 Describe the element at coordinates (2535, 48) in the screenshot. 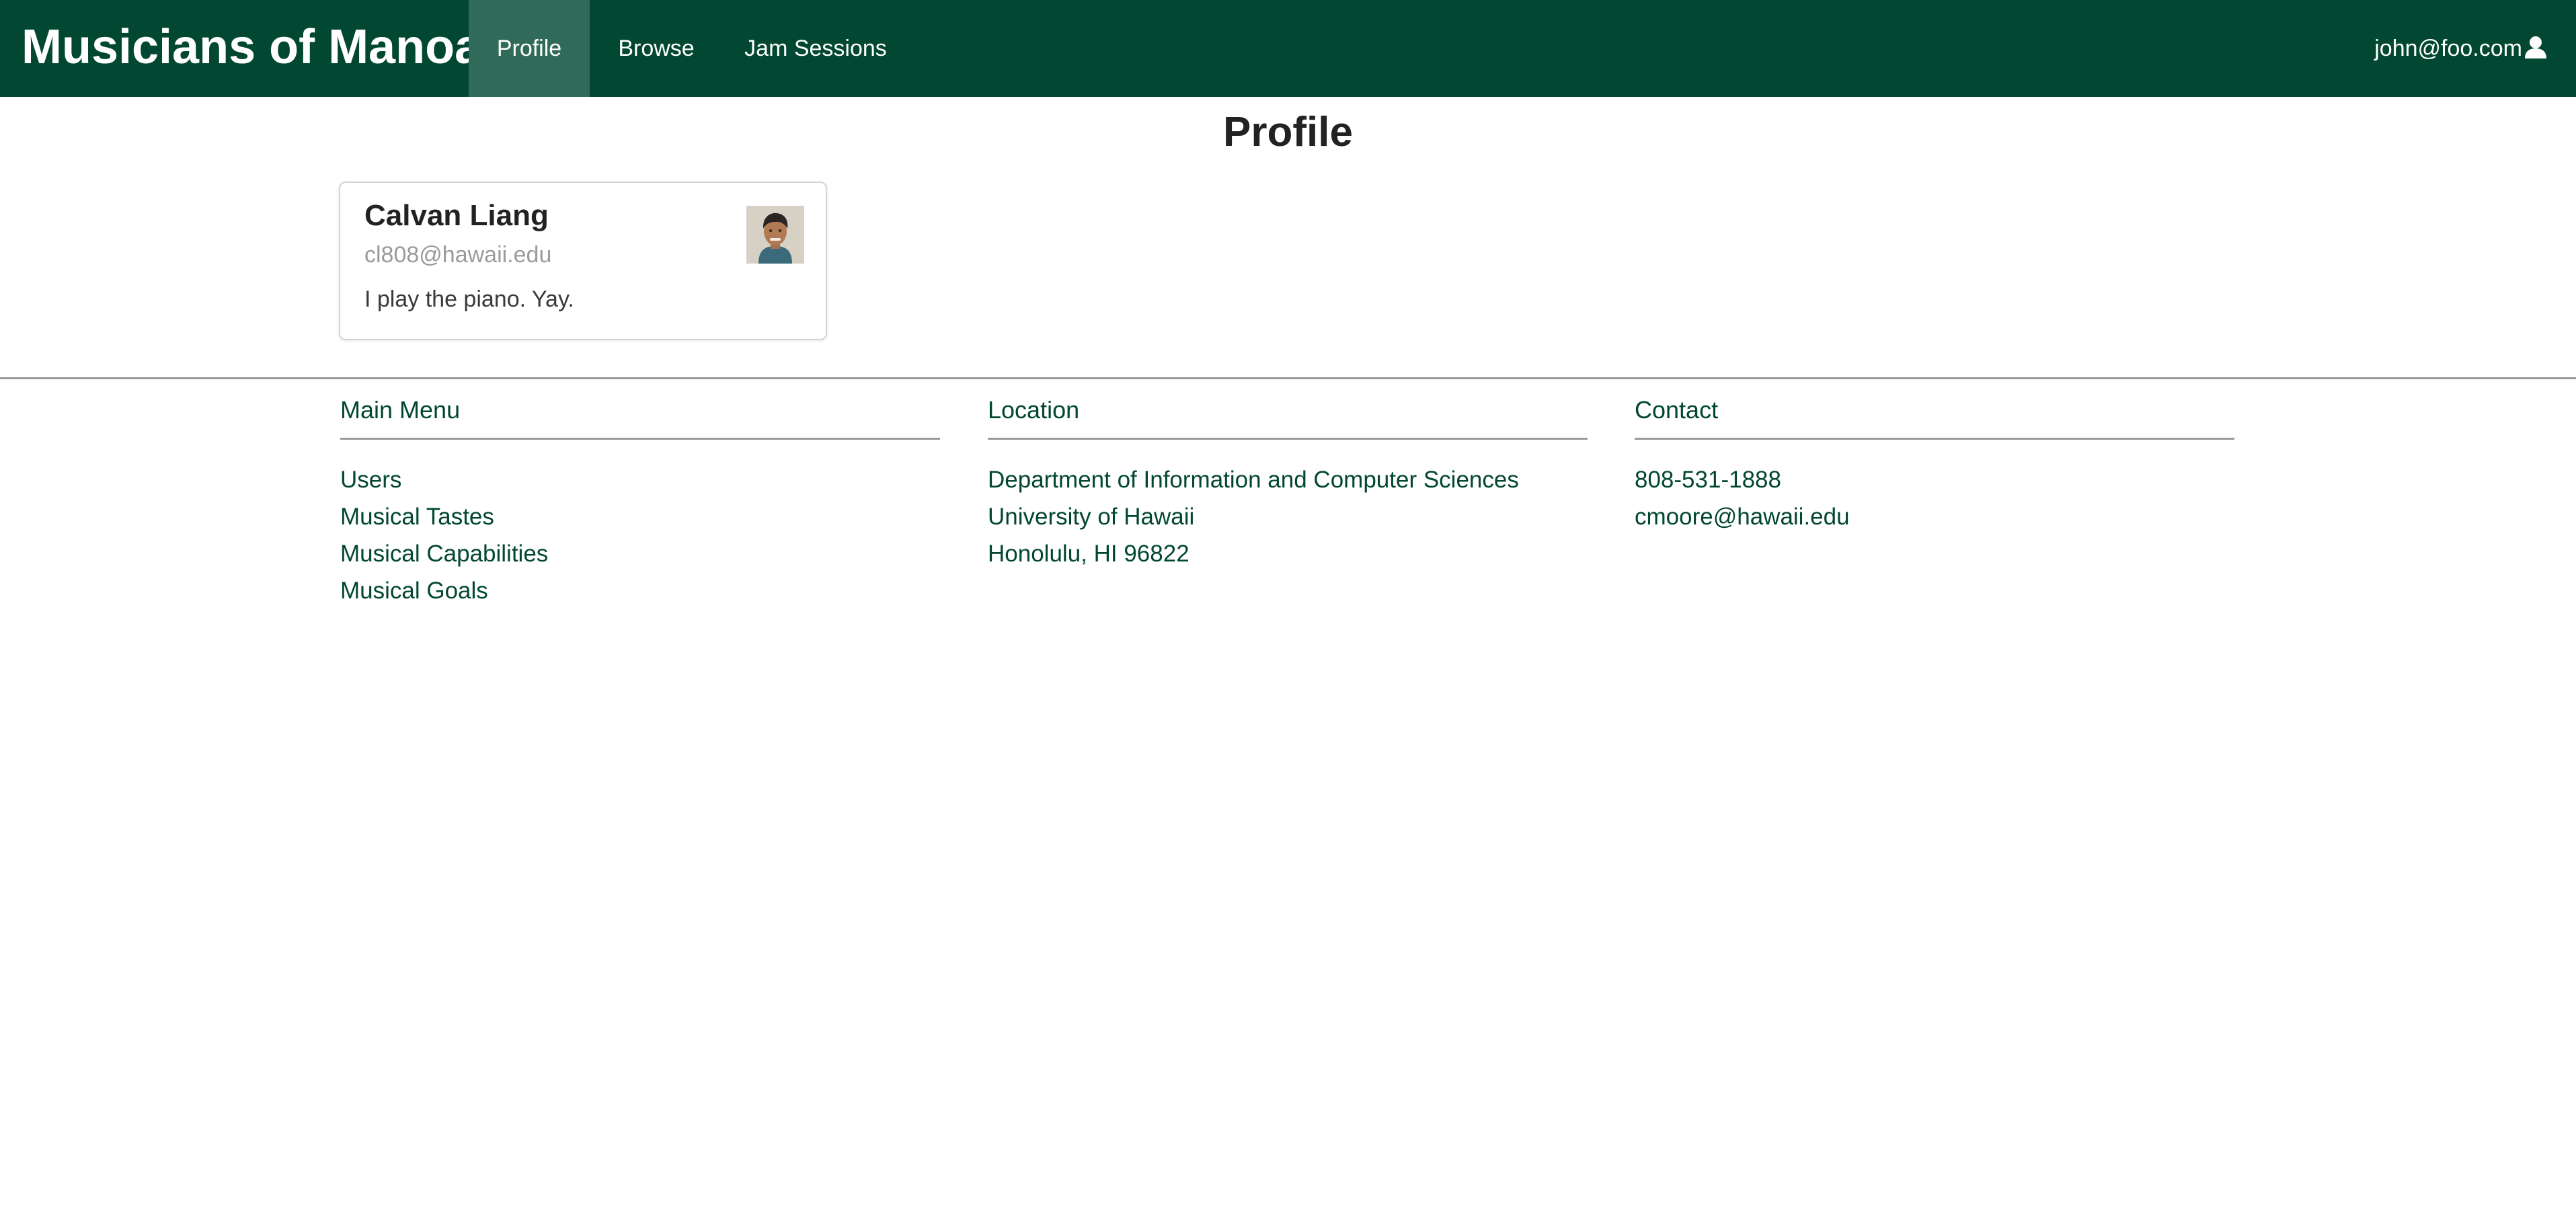

I see `user-icon` at that location.